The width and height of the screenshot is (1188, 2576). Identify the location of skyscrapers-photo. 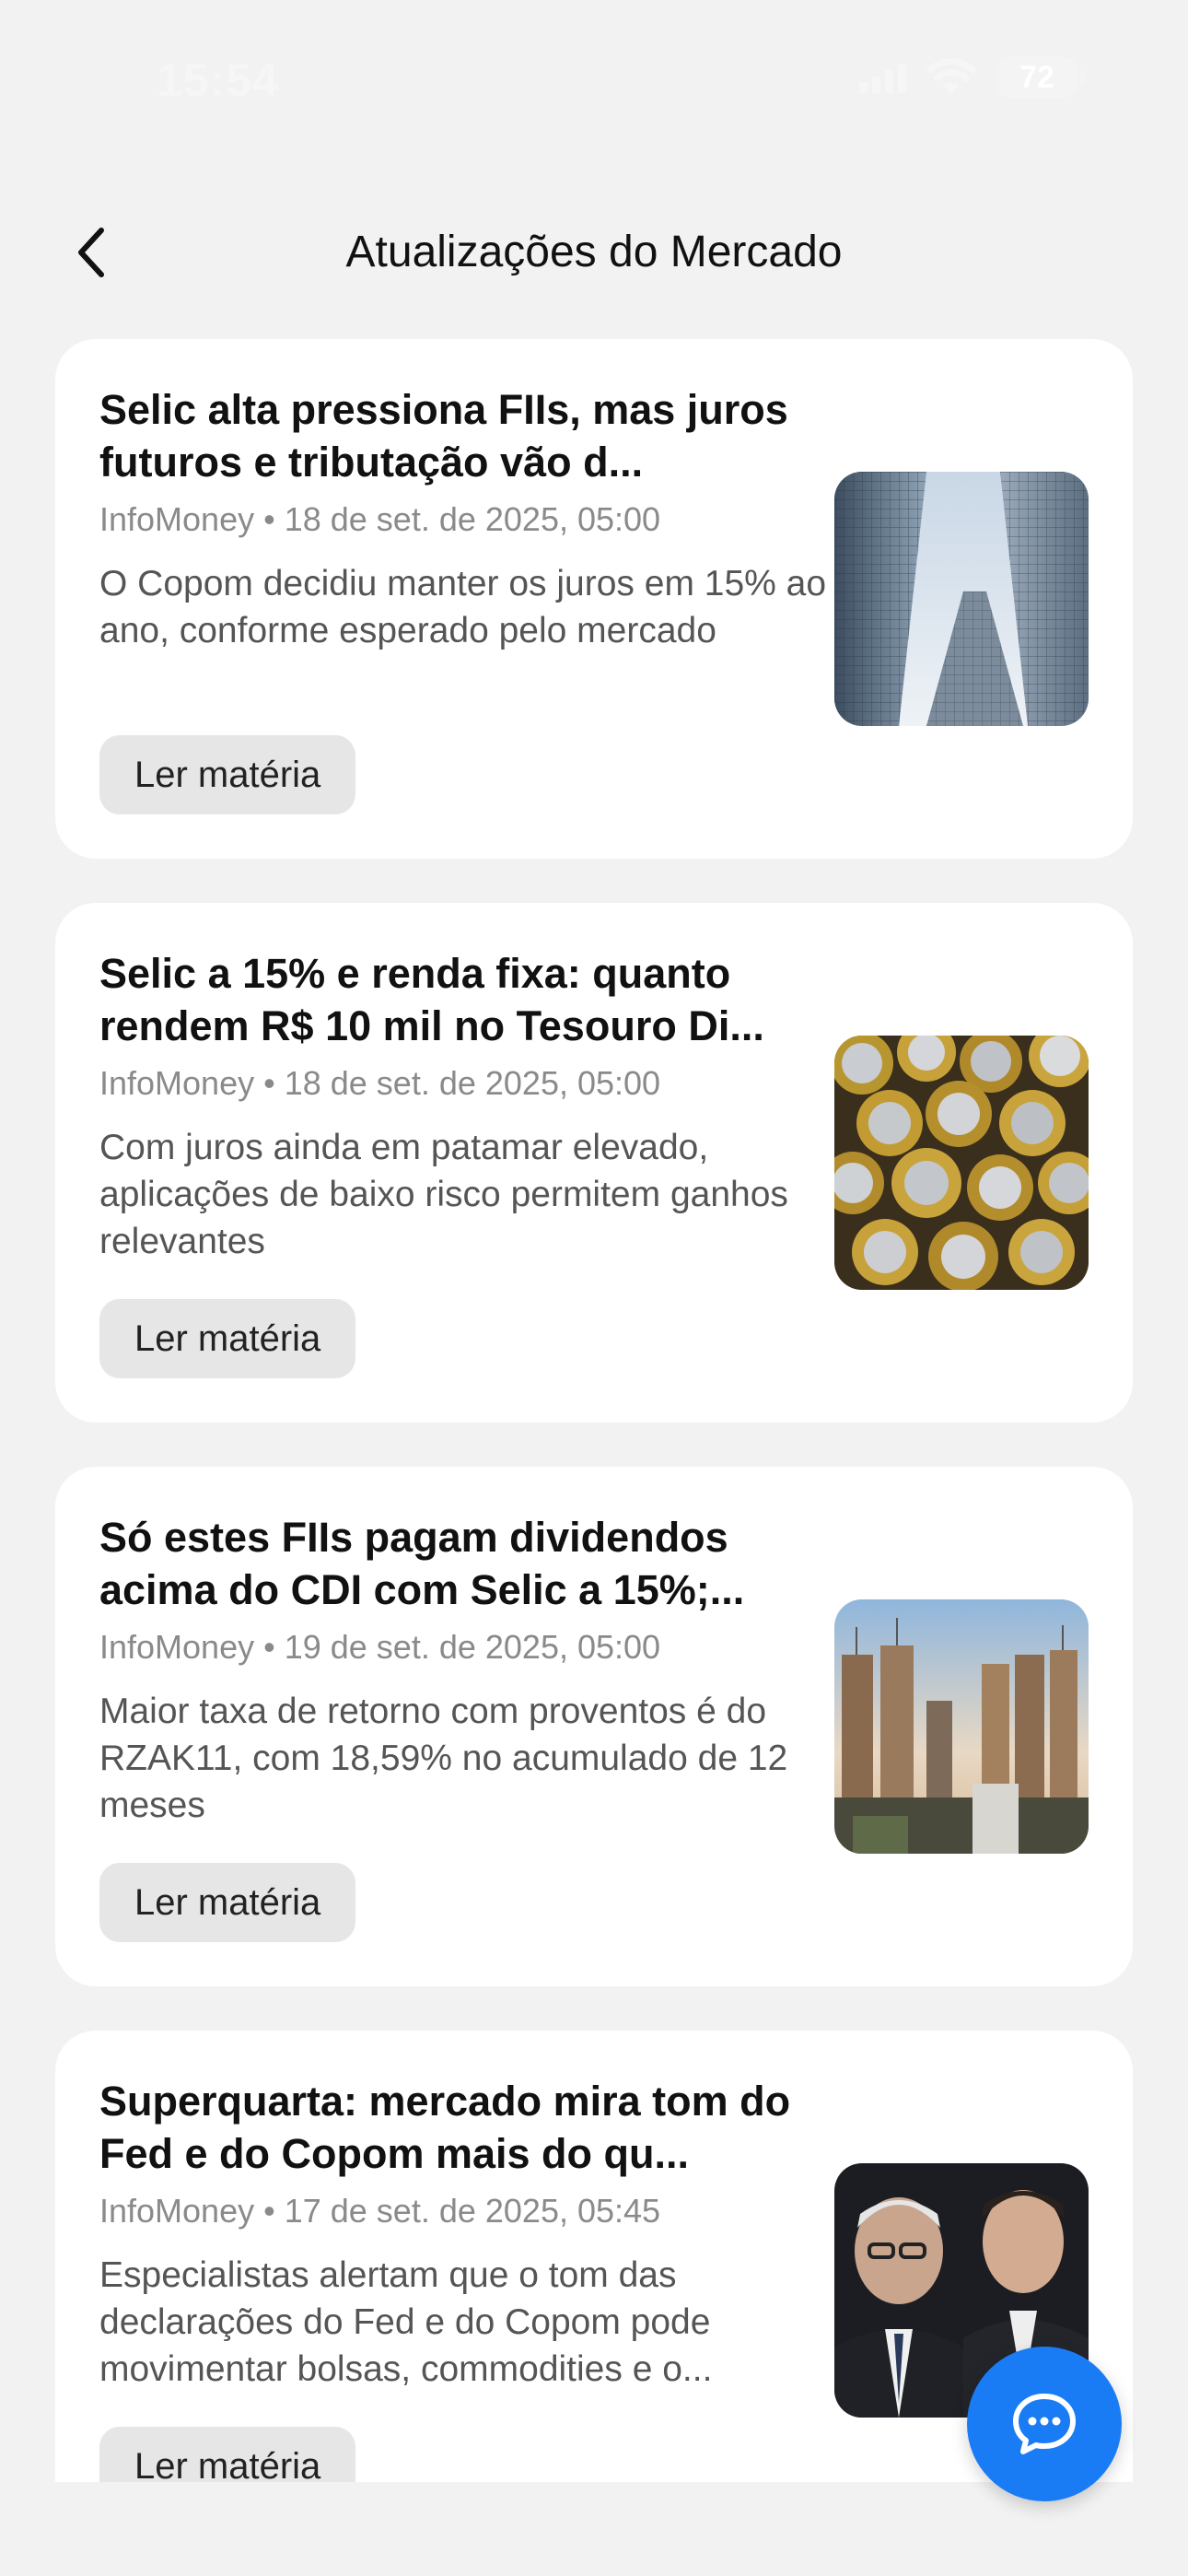
(961, 599).